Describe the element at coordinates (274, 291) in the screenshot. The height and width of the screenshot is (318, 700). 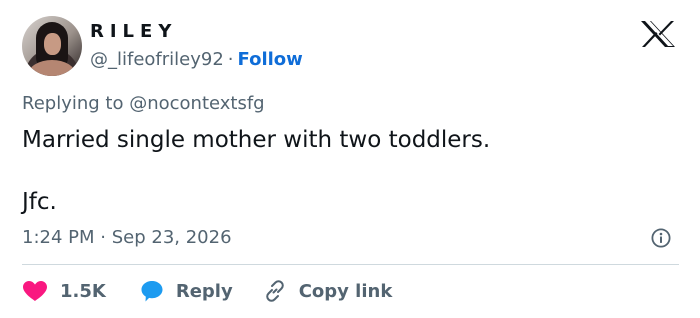
I see `link-icon` at that location.